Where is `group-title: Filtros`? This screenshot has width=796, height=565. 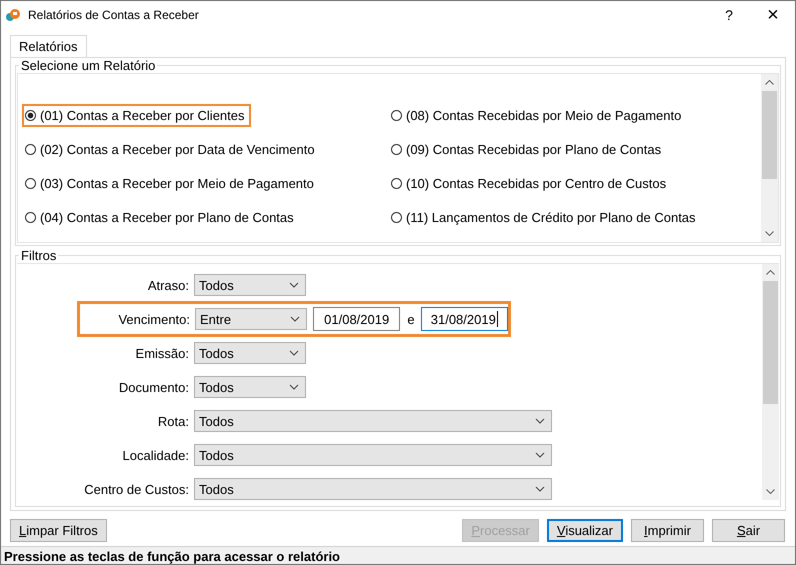
group-title: Filtros is located at coordinates (39, 255).